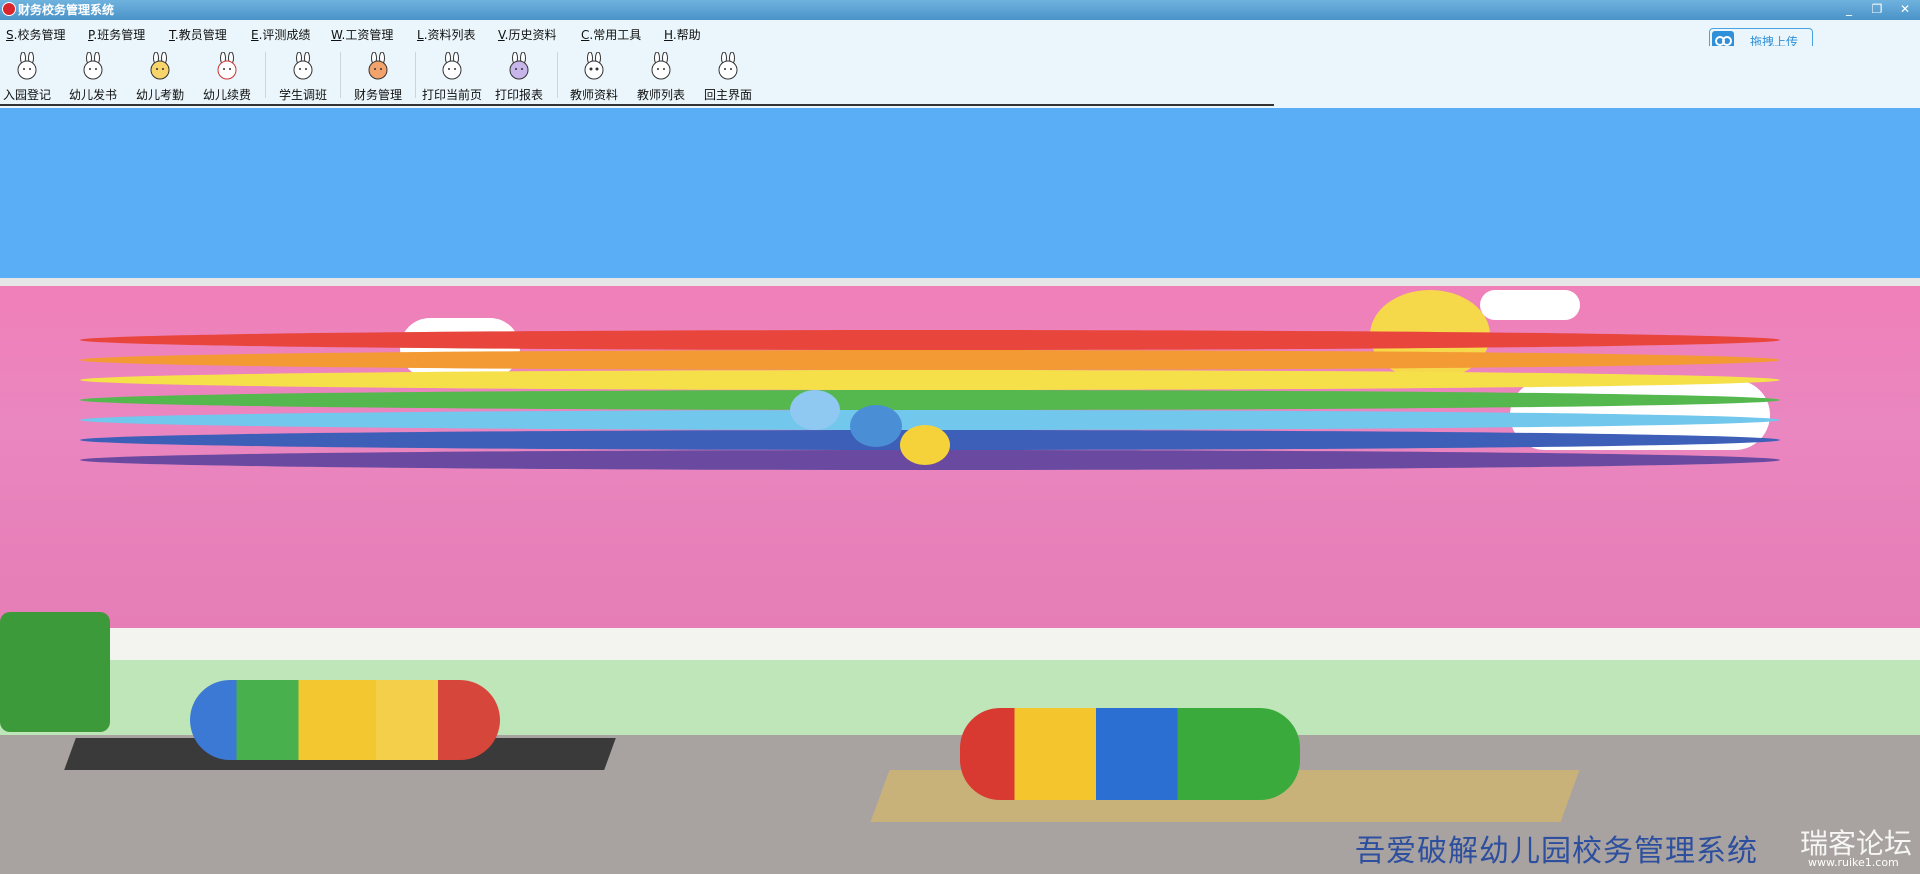 The height and width of the screenshot is (874, 1920). Describe the element at coordinates (660, 95) in the screenshot. I see `tool-label: 教师列表` at that location.